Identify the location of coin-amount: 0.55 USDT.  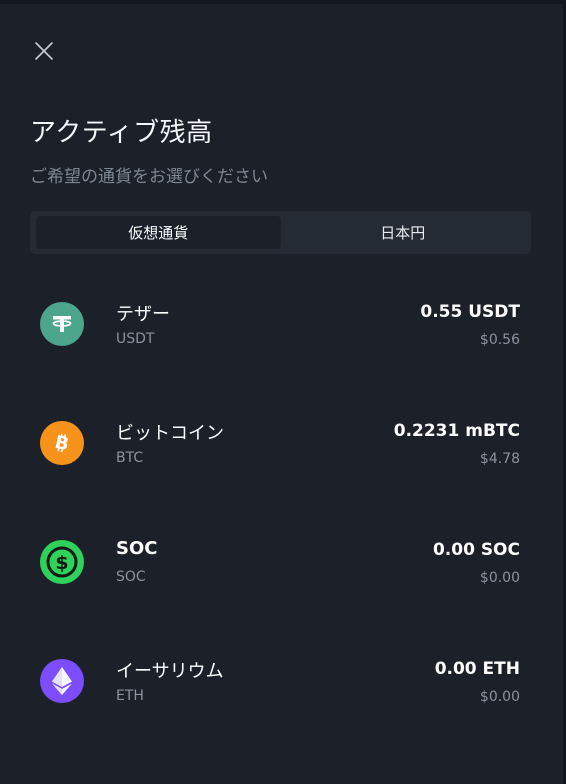
(470, 312).